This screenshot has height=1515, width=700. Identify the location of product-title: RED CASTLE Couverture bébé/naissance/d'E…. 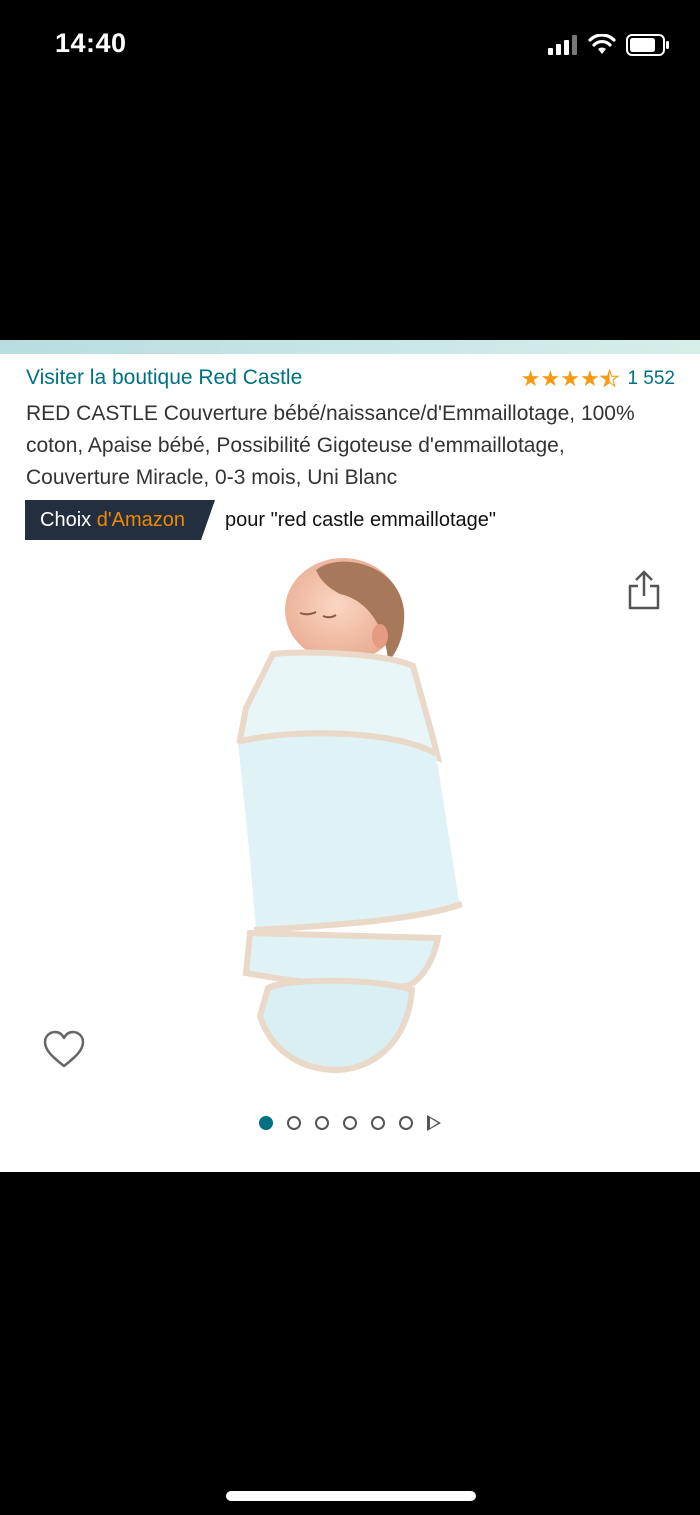
(330, 445).